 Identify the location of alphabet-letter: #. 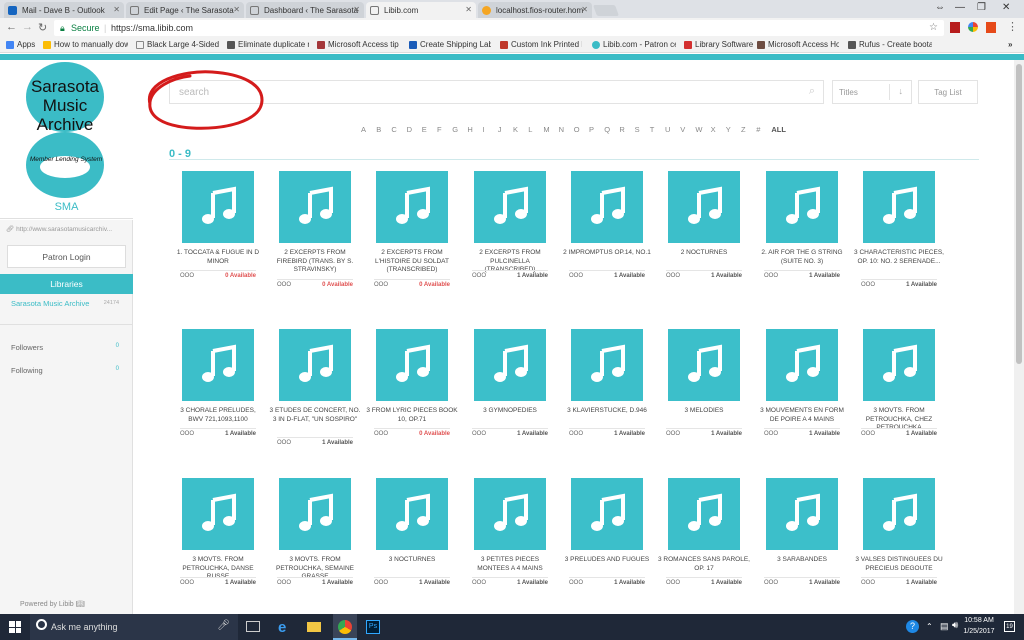
(758, 129).